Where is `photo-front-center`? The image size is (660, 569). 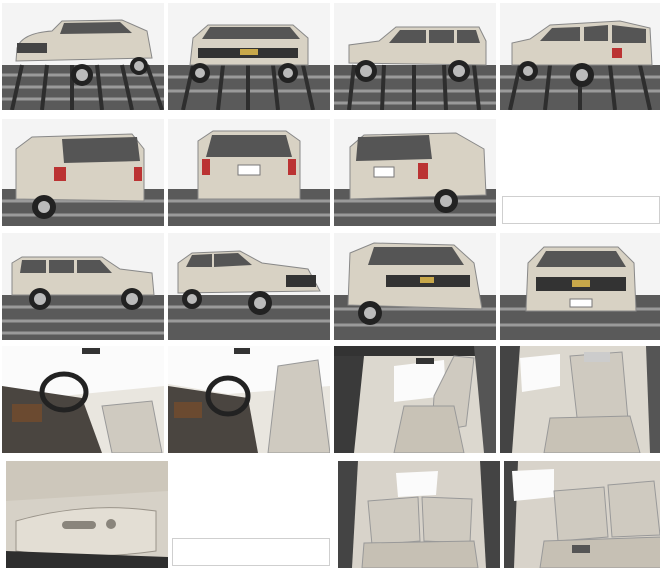 photo-front-center is located at coordinates (249, 56).